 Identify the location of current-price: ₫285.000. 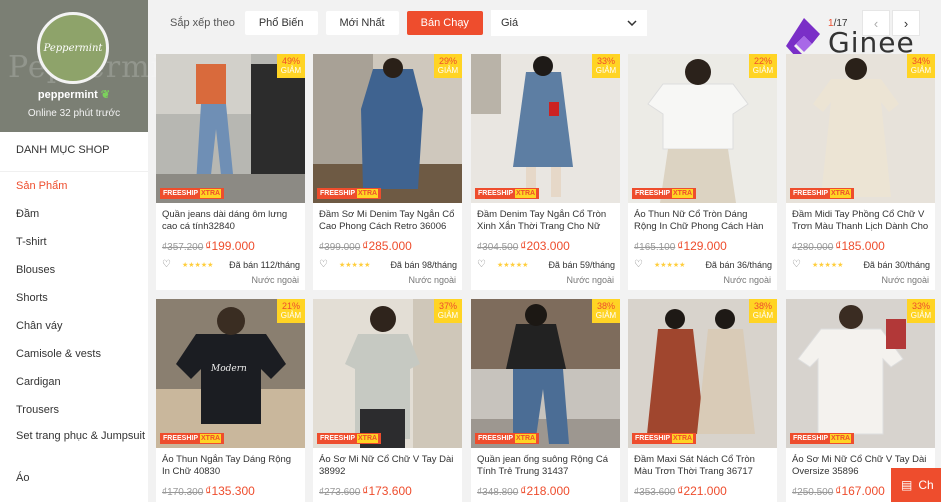
(387, 246).